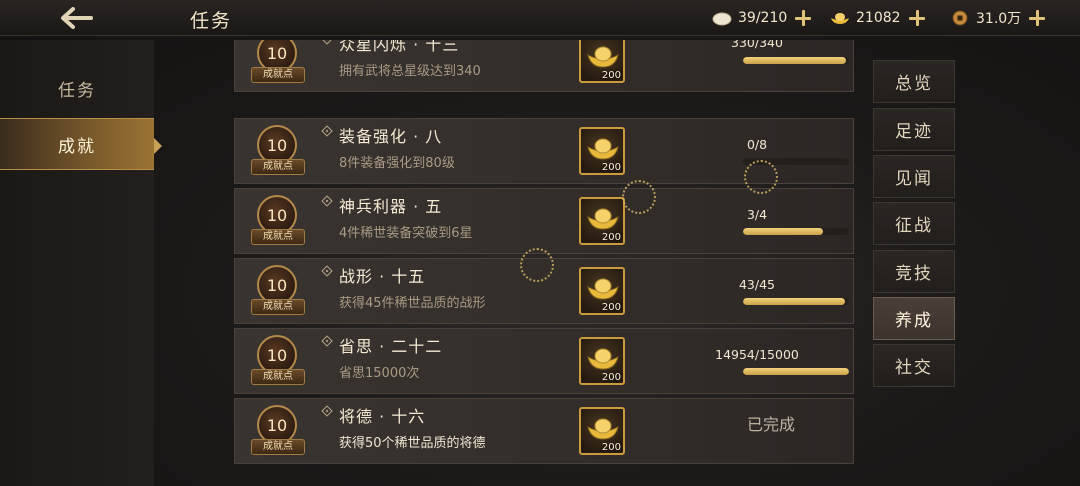  What do you see at coordinates (540, 18) in the screenshot?
I see `top-bar: 任务 39/210 21082 31.0万` at bounding box center [540, 18].